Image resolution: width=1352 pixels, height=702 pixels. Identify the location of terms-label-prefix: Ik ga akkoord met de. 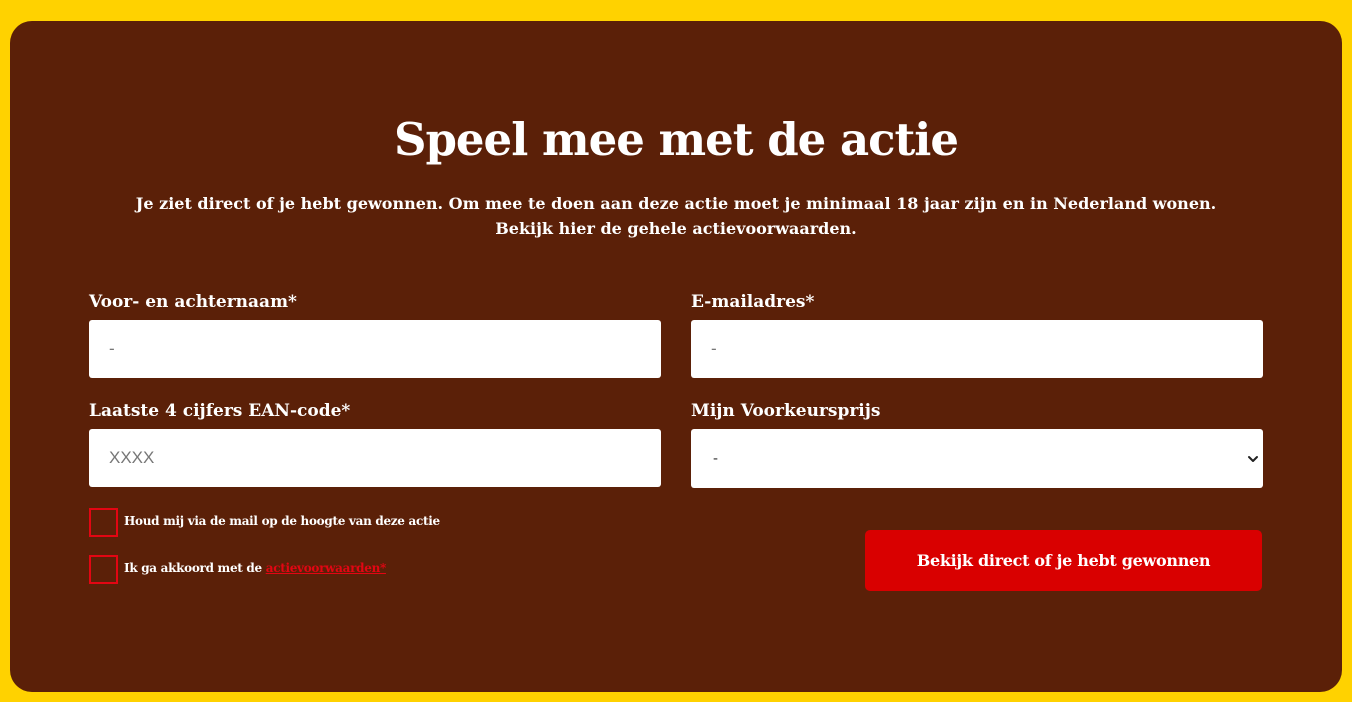
(195, 568).